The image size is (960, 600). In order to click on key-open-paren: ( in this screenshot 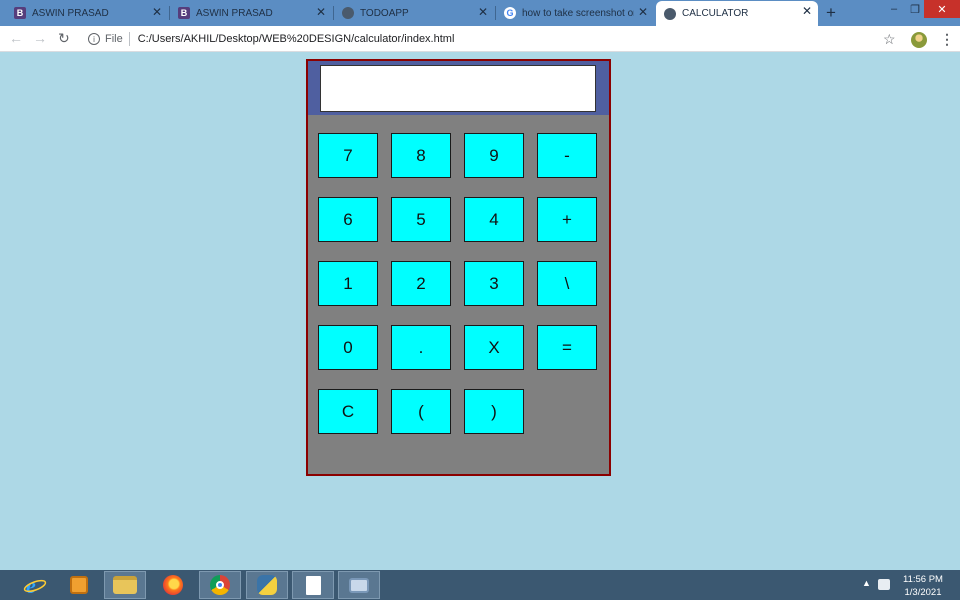, I will do `click(421, 411)`.